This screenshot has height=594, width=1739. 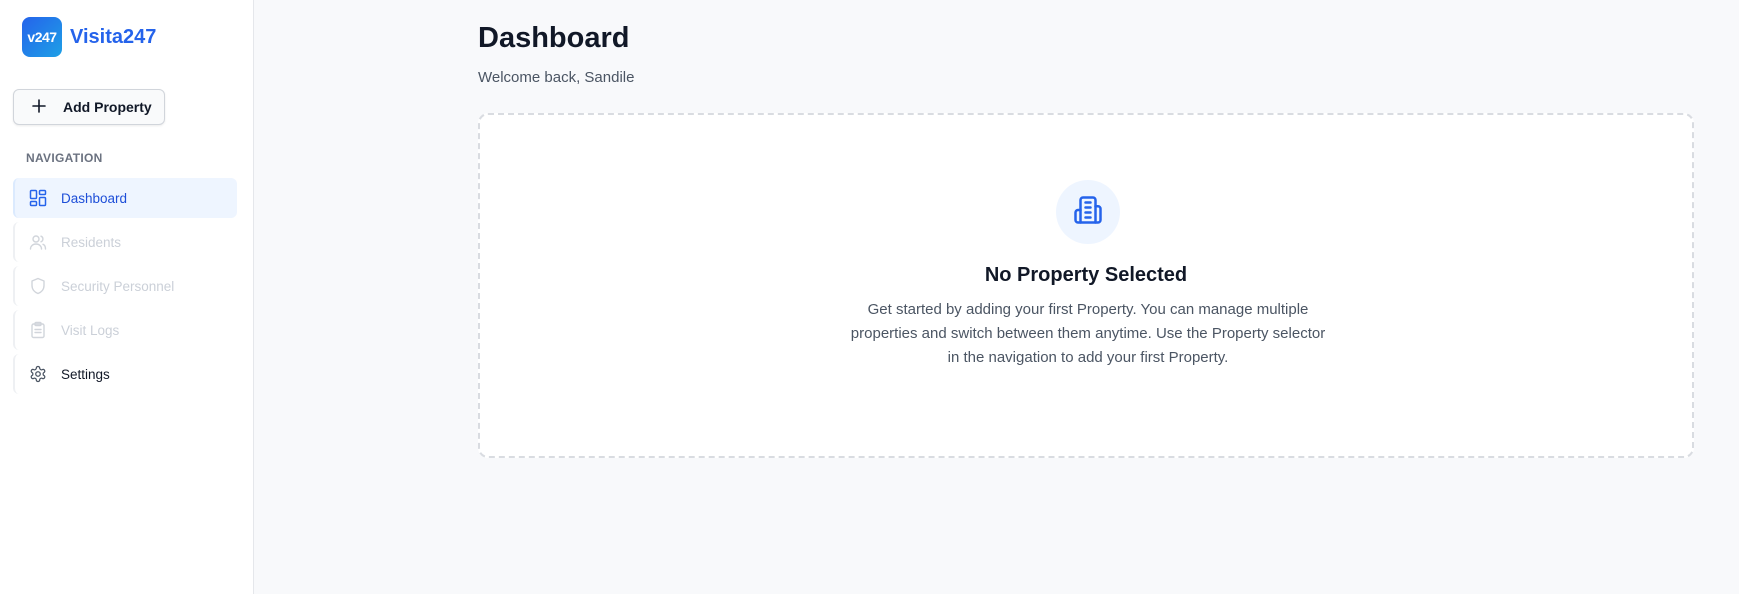 I want to click on sidebar-item-security-personnel: Security Personnel, so click(x=125, y=286).